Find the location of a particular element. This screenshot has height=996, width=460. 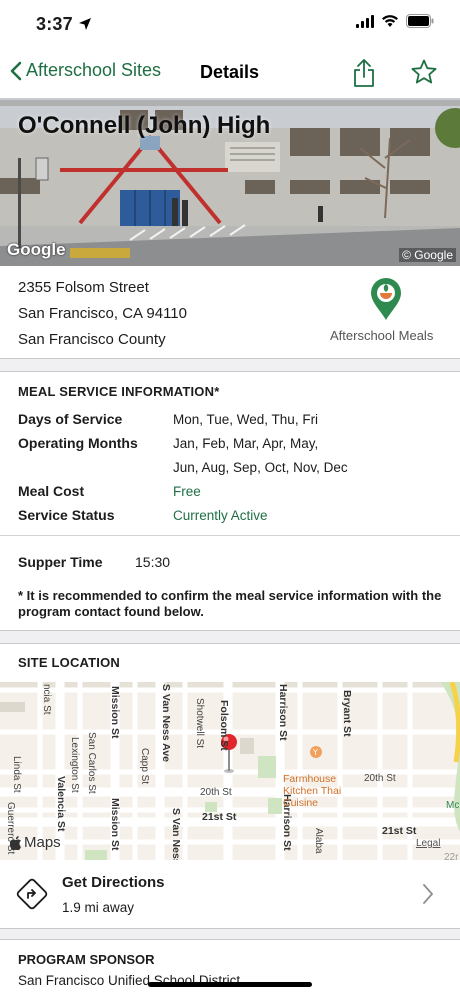

site-location-heading: SITE LOCATION is located at coordinates (69, 662).